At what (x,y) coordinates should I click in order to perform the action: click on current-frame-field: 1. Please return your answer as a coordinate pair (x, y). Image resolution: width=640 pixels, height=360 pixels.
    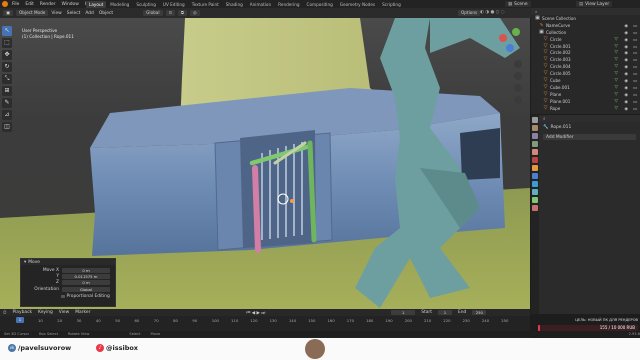
    Looking at the image, I should click on (403, 312).